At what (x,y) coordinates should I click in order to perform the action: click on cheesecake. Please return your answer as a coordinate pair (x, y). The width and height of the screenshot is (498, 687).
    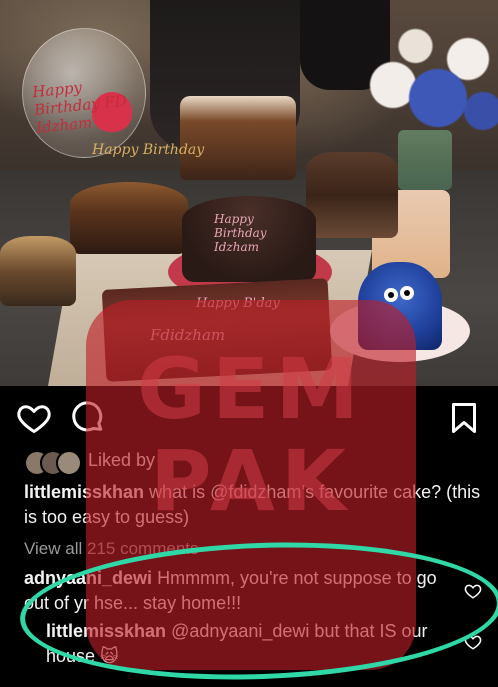
    Looking at the image, I should click on (38, 271).